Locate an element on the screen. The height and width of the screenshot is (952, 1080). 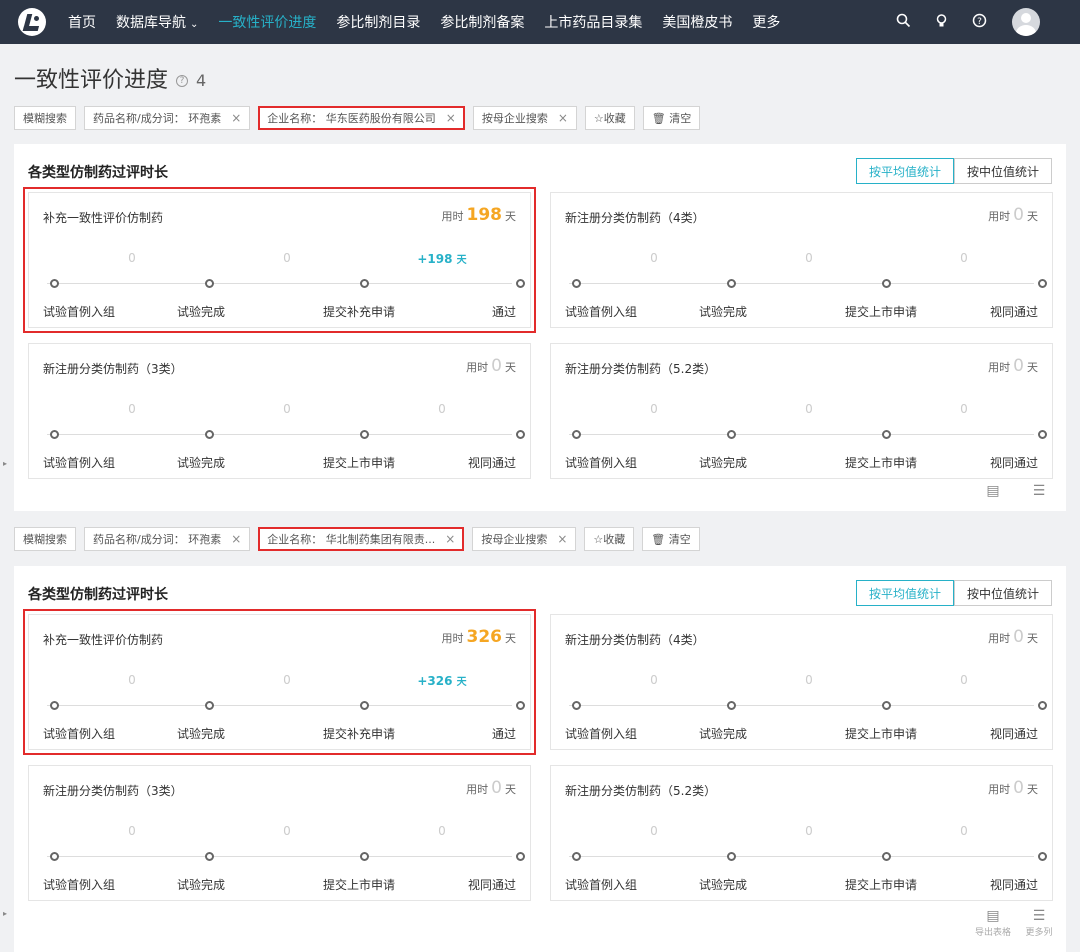
nav-database: 数据库导航 ⌄ is located at coordinates (157, 22).